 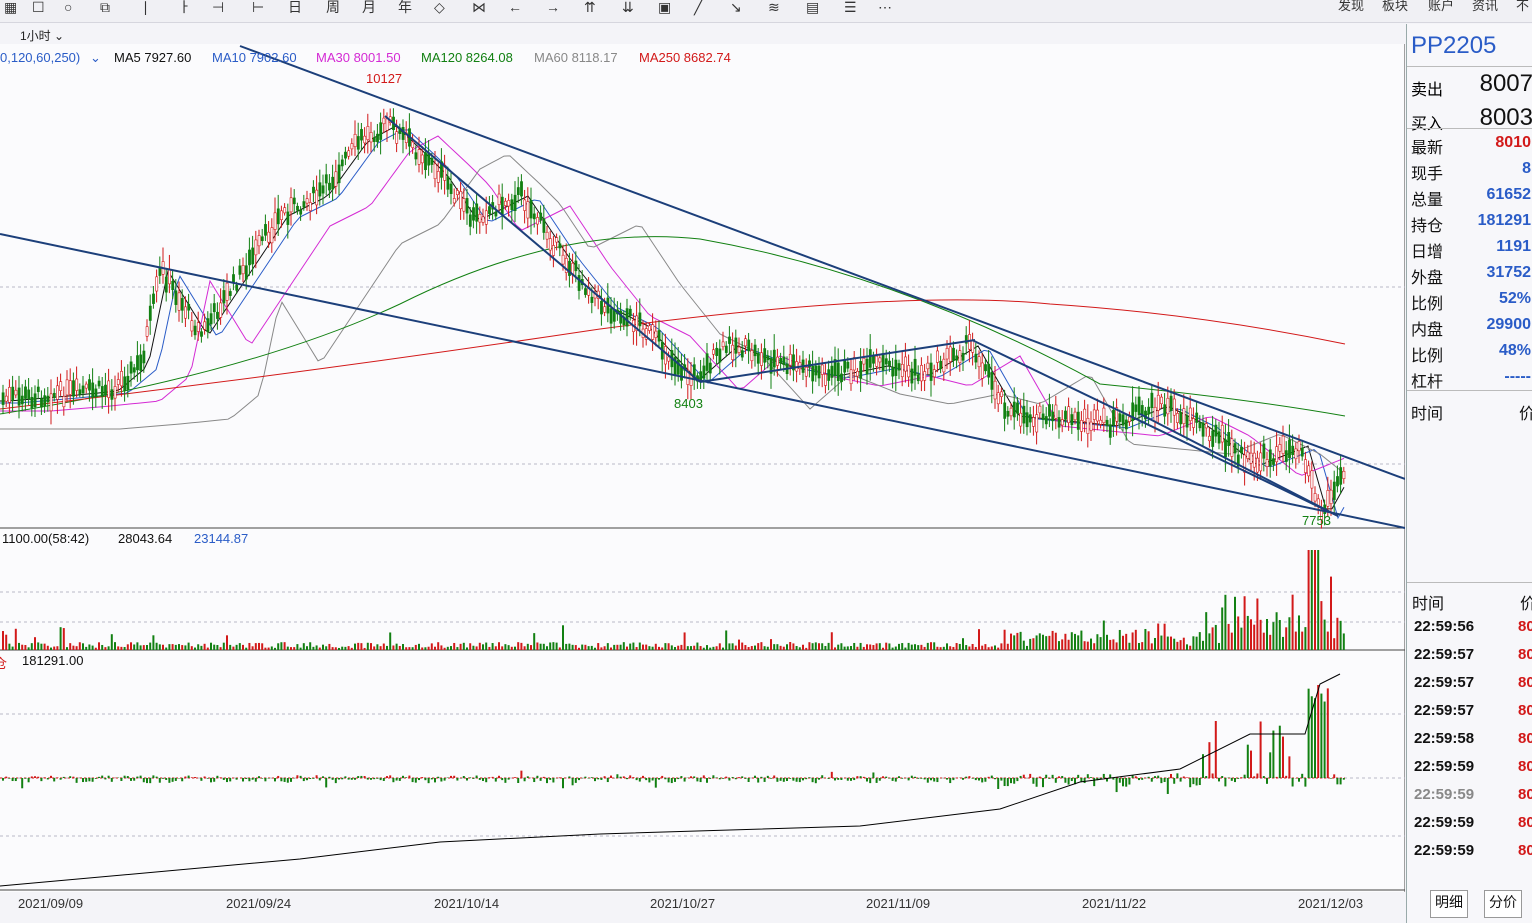 What do you see at coordinates (698, 8) in the screenshot?
I see `line-draw-icon: ╱` at bounding box center [698, 8].